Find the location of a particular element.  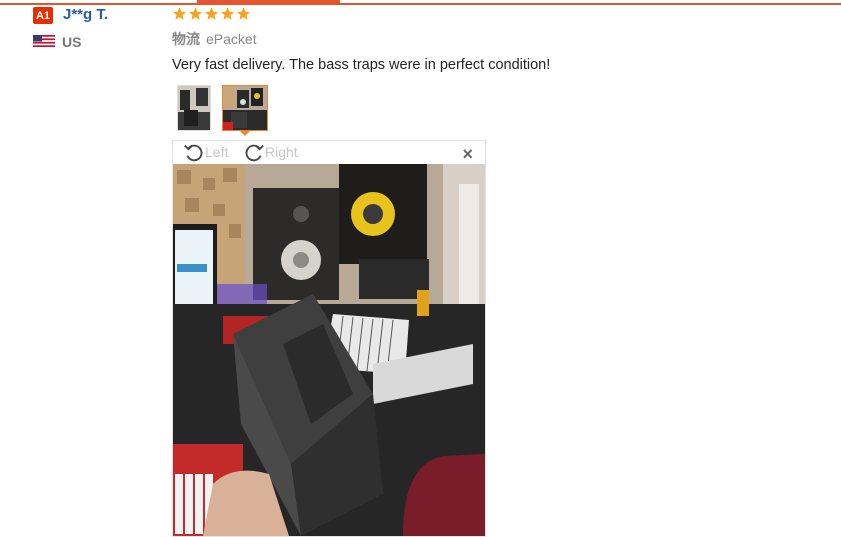

rotate-right-label: Right is located at coordinates (281, 152).